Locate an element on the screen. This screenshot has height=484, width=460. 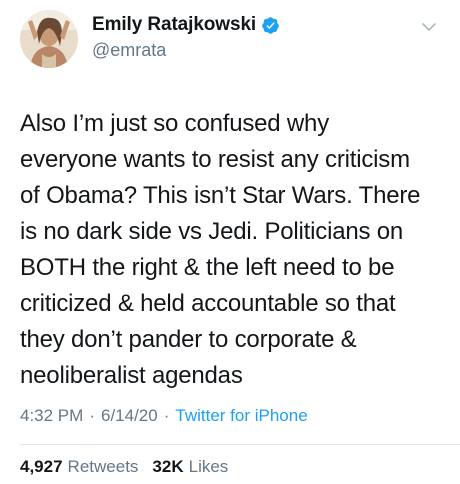
retweets-label: Retweets is located at coordinates (103, 466).